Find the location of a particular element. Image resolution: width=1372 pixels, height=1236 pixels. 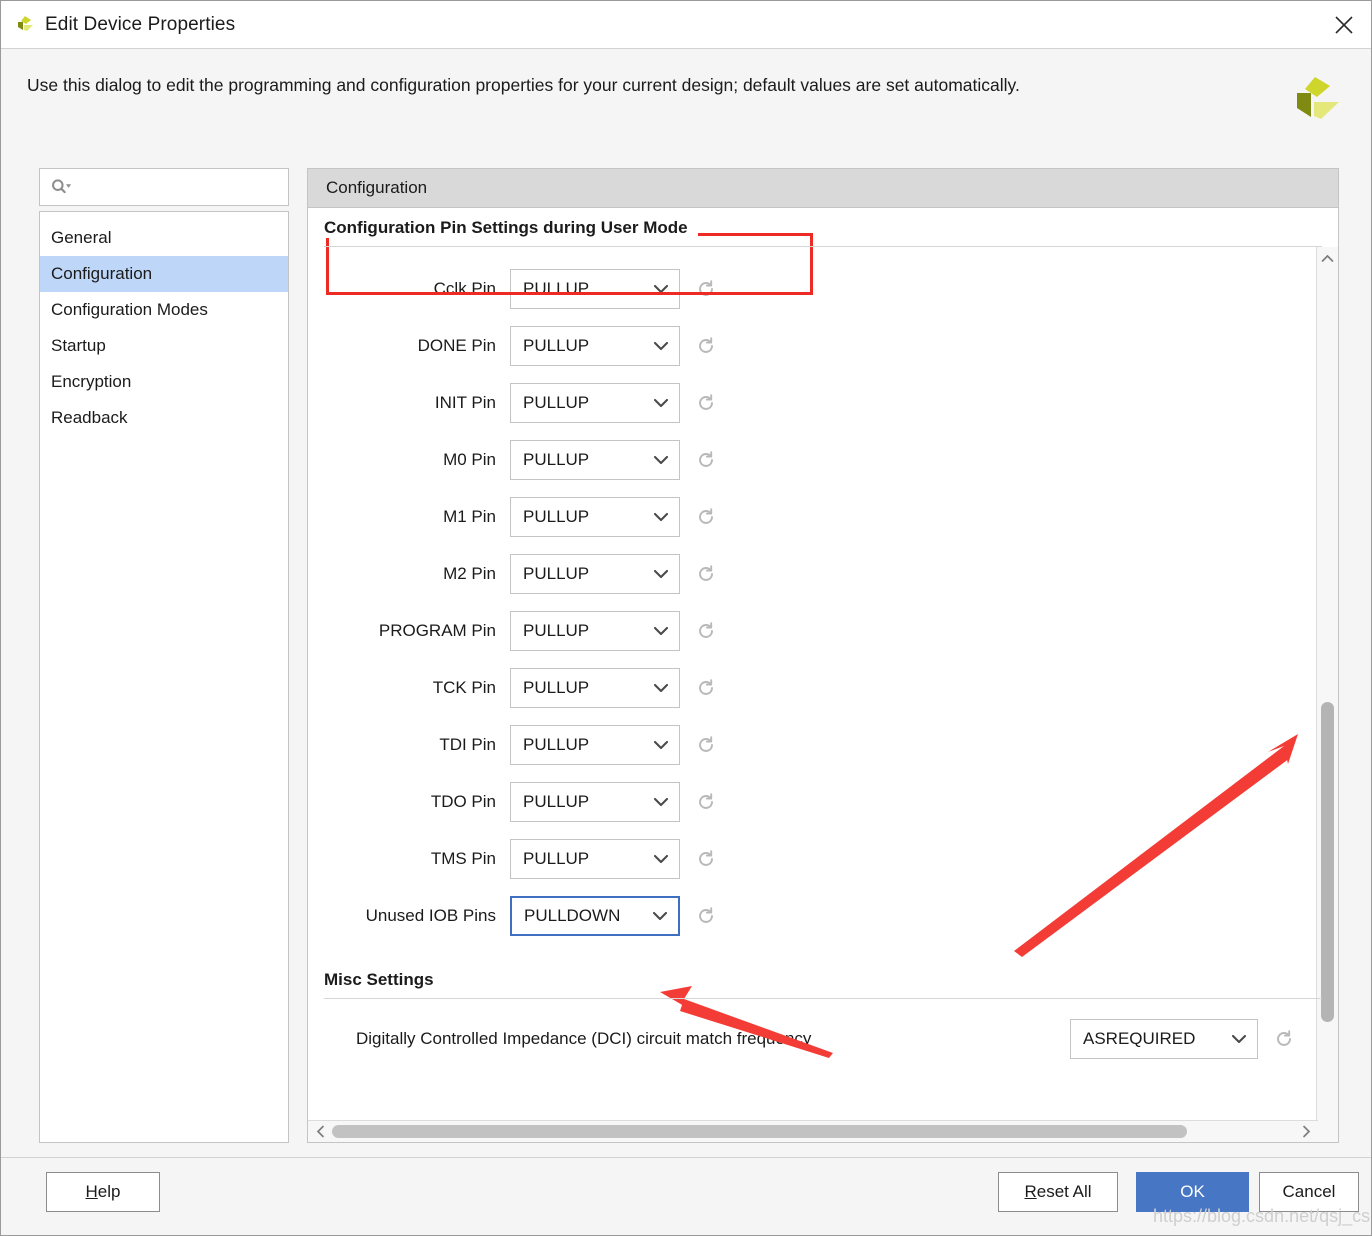

pin-label: PROGRAM Pin is located at coordinates (437, 630).